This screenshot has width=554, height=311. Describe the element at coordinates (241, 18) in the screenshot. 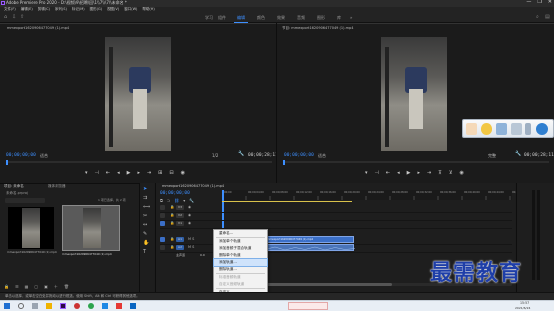

I see `tab-editing: 编辑` at that location.